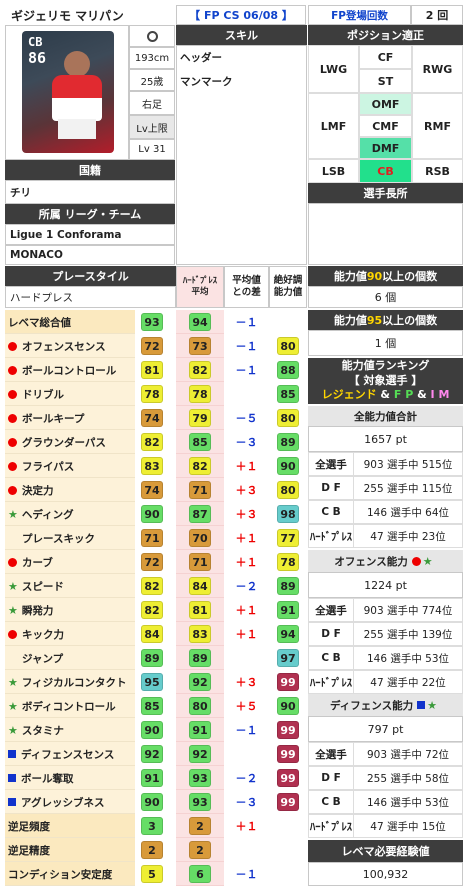 The height and width of the screenshot is (892, 469). I want to click on defense-header: ディフェンス能力 ★, so click(385, 705).